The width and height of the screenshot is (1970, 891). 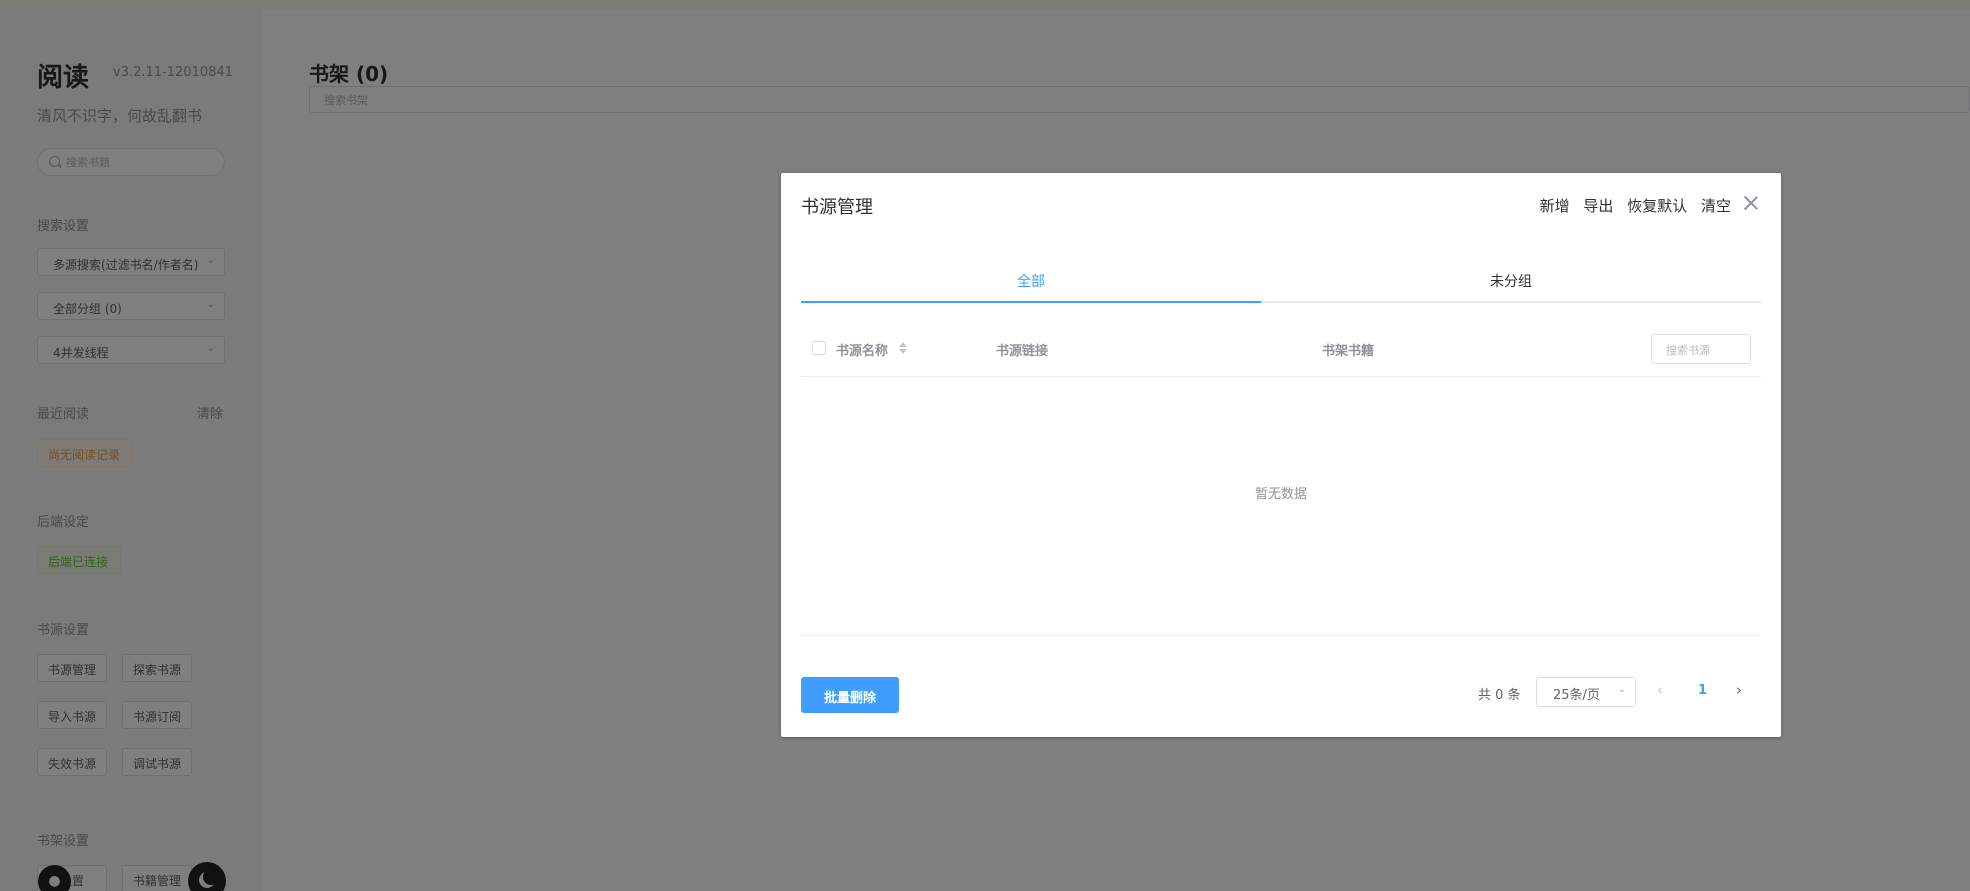 What do you see at coordinates (1280, 494) in the screenshot?
I see `empty-text: 暂无数据` at bounding box center [1280, 494].